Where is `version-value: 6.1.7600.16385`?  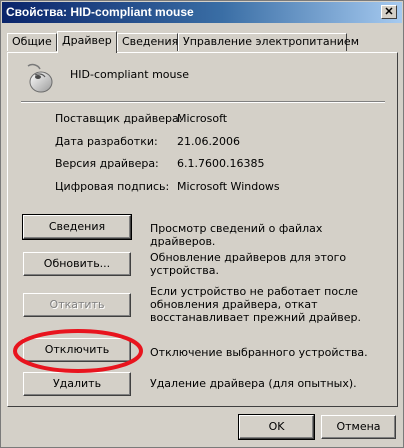
version-value: 6.1.7600.16385 is located at coordinates (221, 163).